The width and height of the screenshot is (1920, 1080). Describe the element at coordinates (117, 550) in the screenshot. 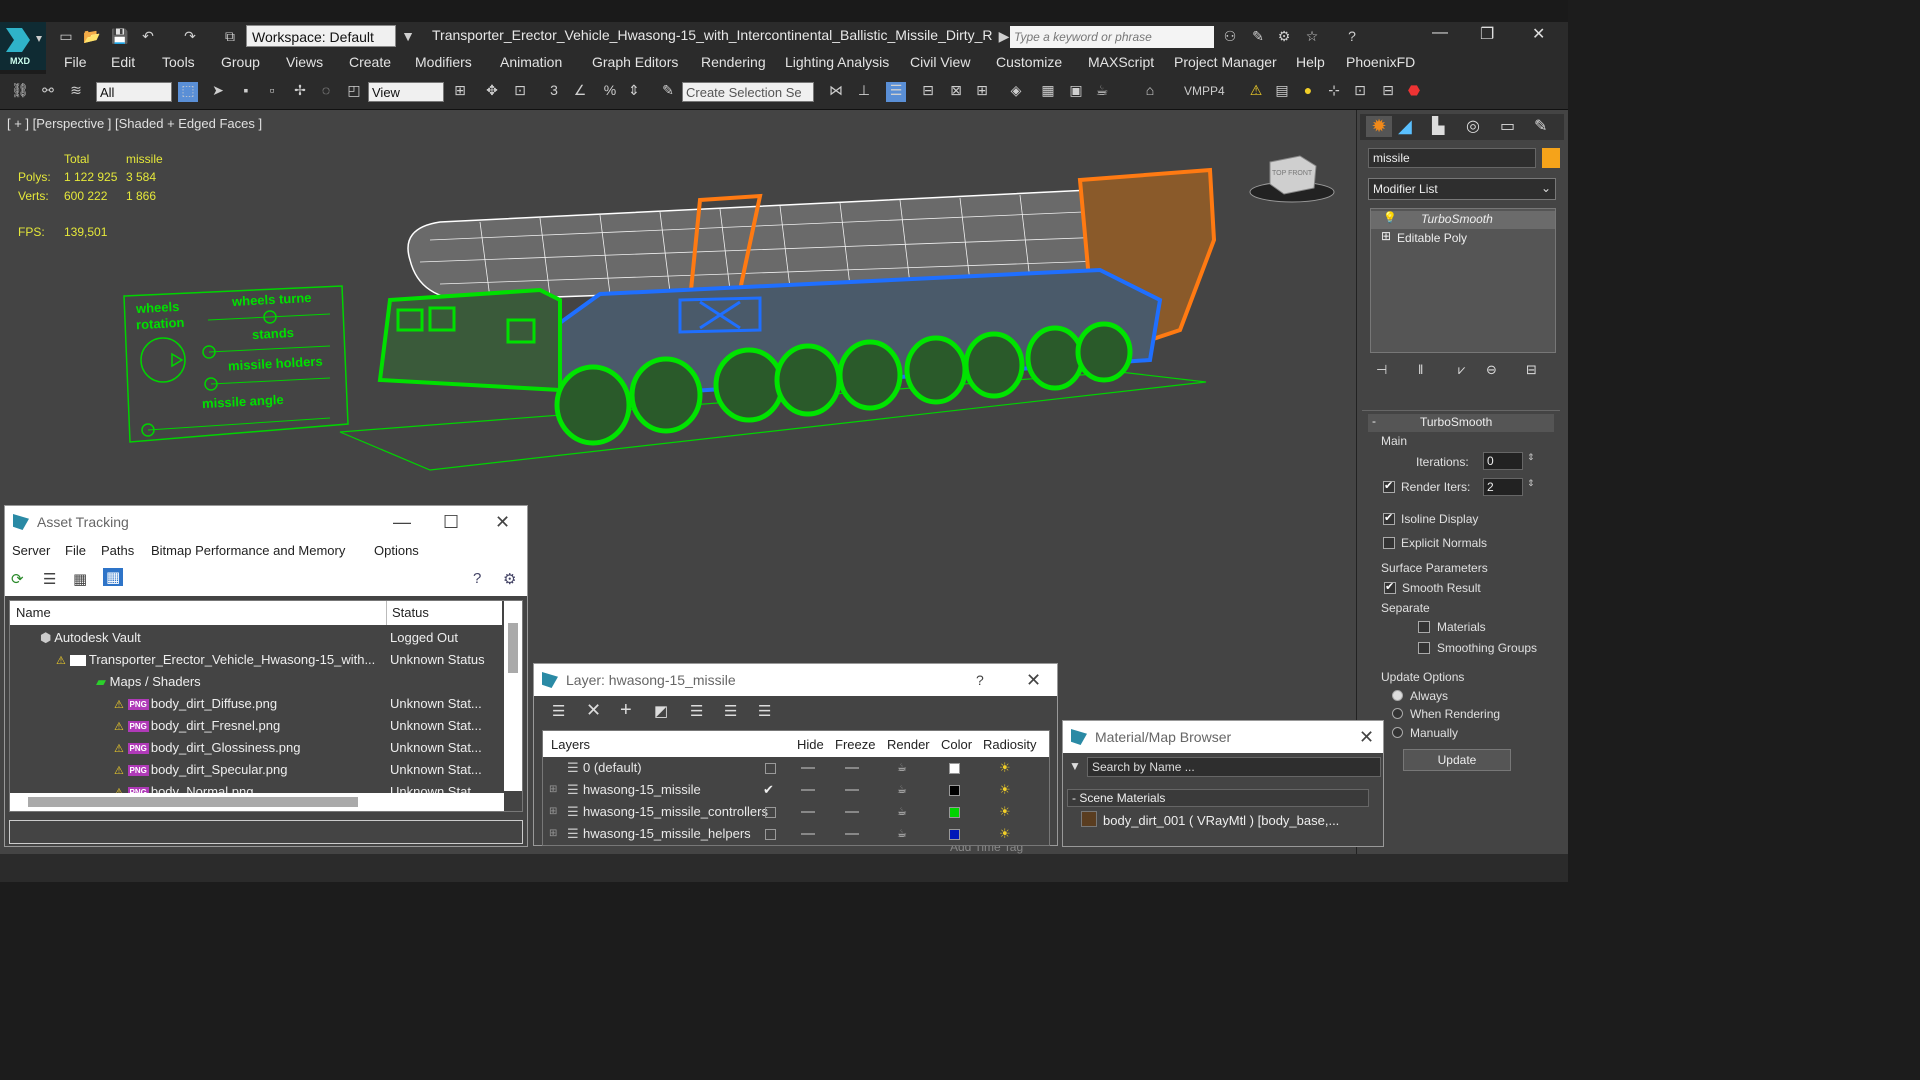

I see `at-menu-paths: Paths` at that location.